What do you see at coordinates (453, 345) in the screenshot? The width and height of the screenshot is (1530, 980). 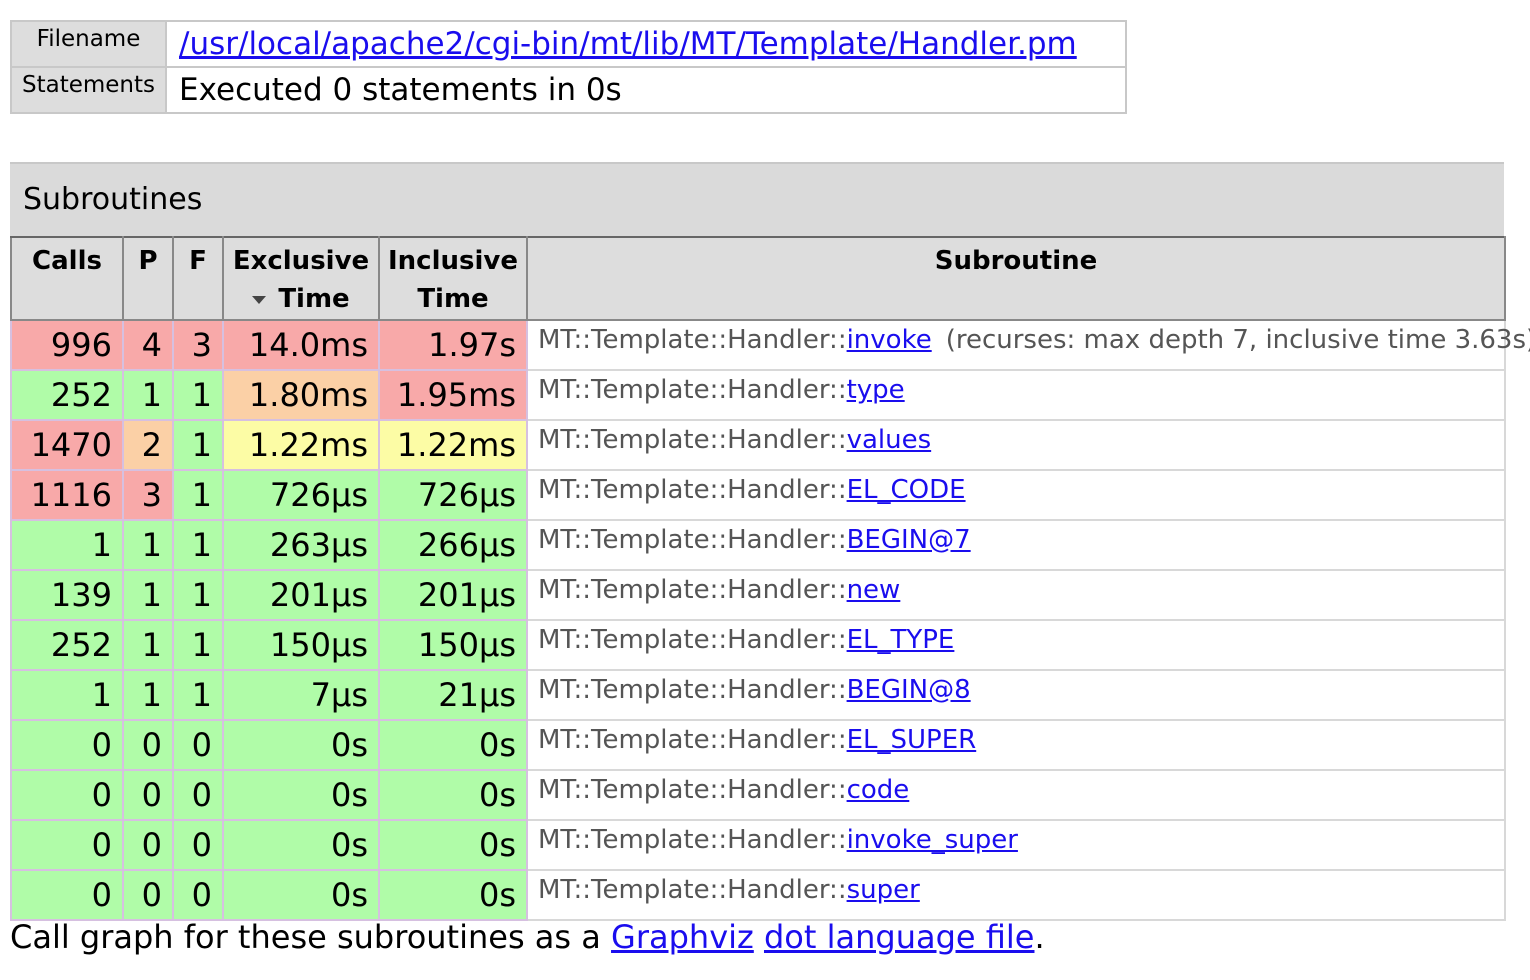 I see `inclusive-time-cell: 1.97s` at bounding box center [453, 345].